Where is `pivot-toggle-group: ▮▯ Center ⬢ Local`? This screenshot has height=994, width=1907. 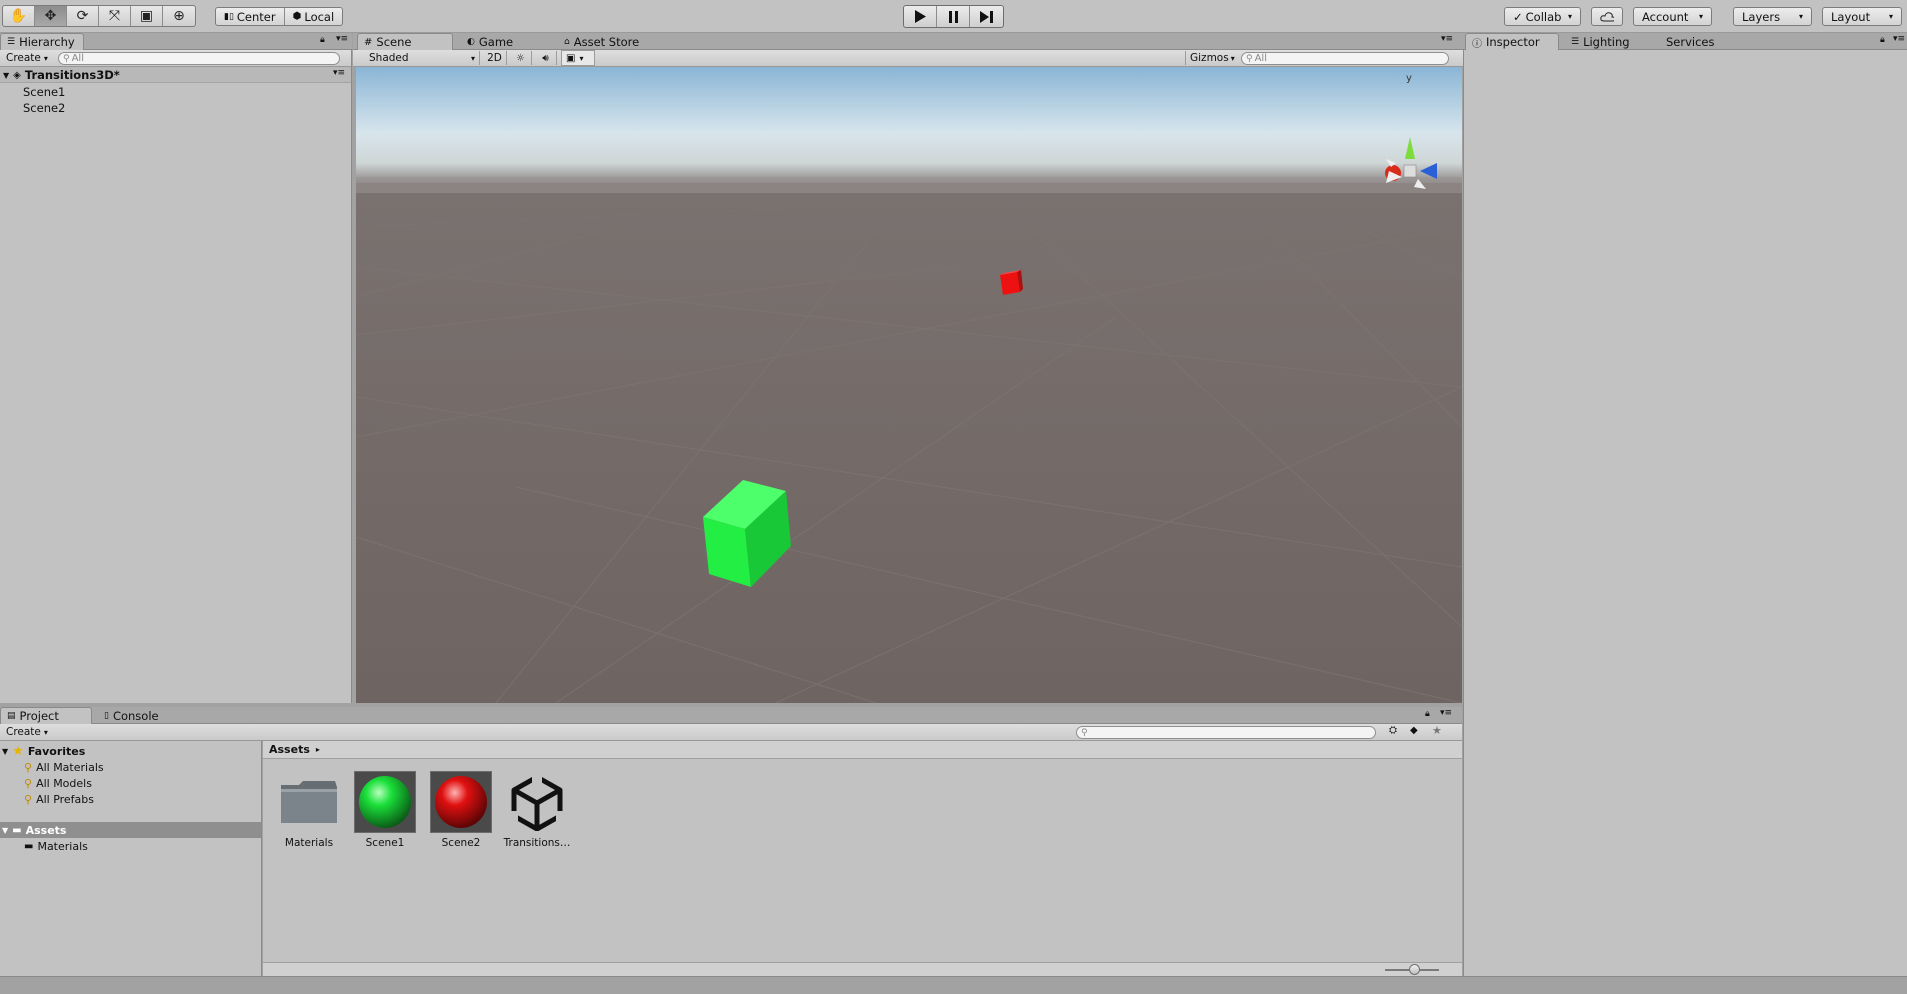
pivot-toggle-group: ▮▯ Center ⬢ Local is located at coordinates (279, 16).